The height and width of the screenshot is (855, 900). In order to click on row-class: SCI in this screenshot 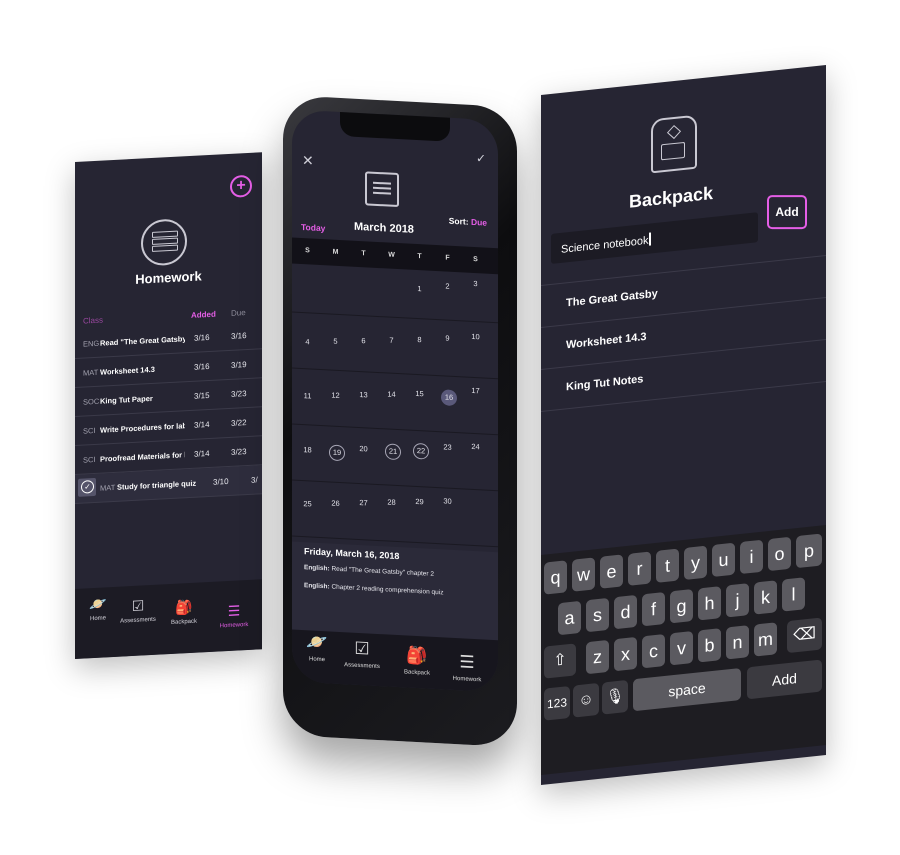, I will do `click(89, 430)`.